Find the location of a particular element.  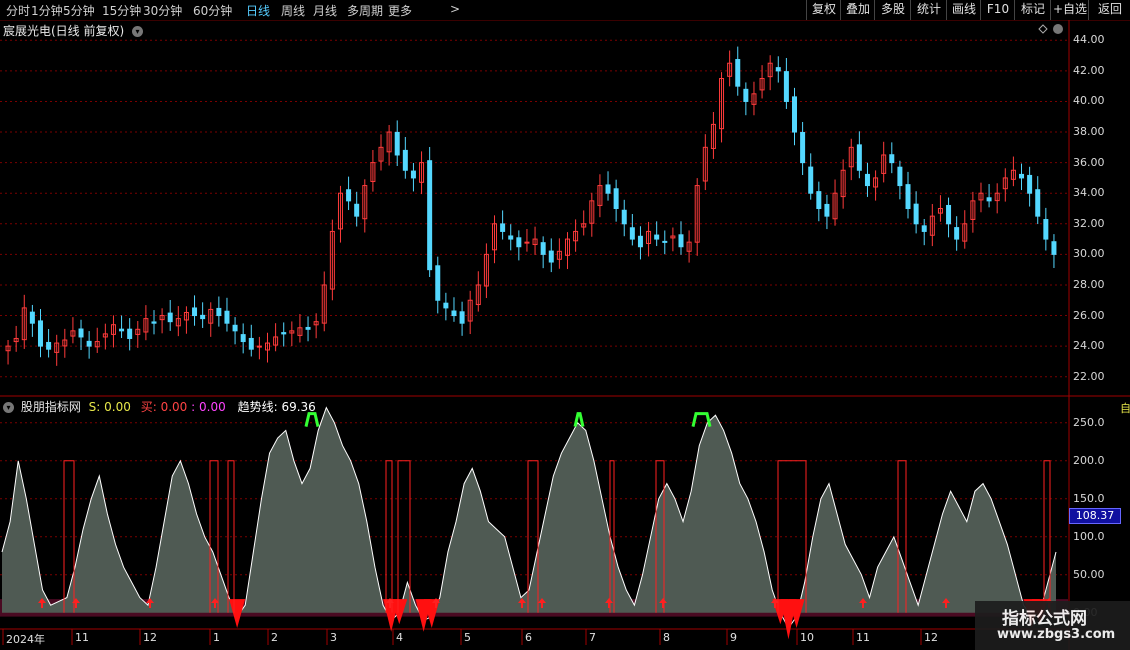

time-tick-label: 3 is located at coordinates (333, 637).